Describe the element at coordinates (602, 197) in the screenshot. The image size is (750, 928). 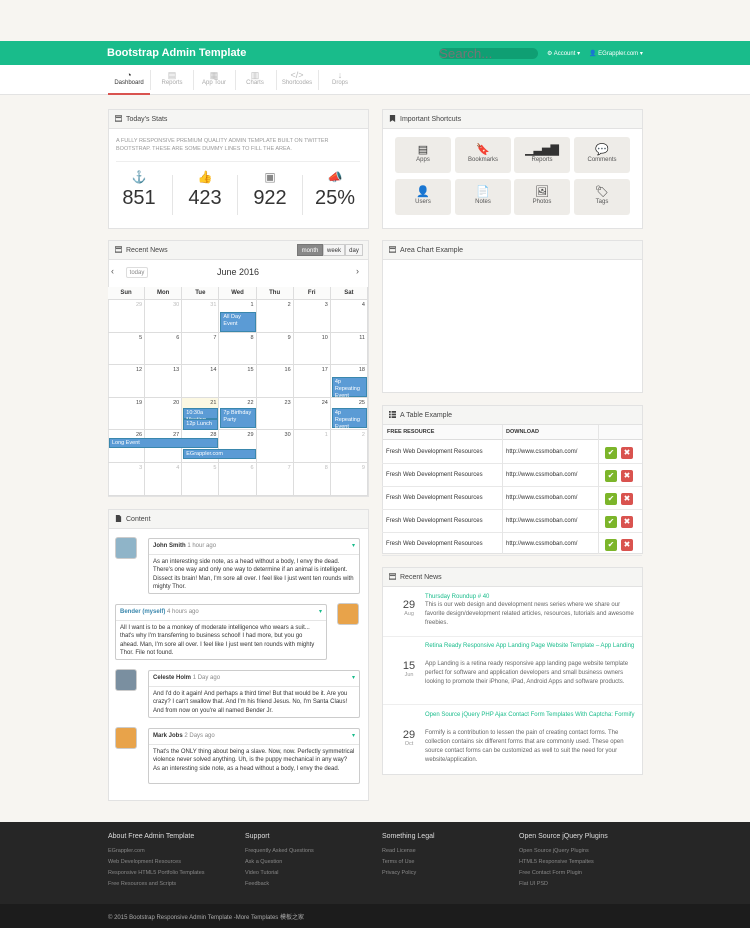
I see `shortcut-tags: 🏷 Tags` at that location.